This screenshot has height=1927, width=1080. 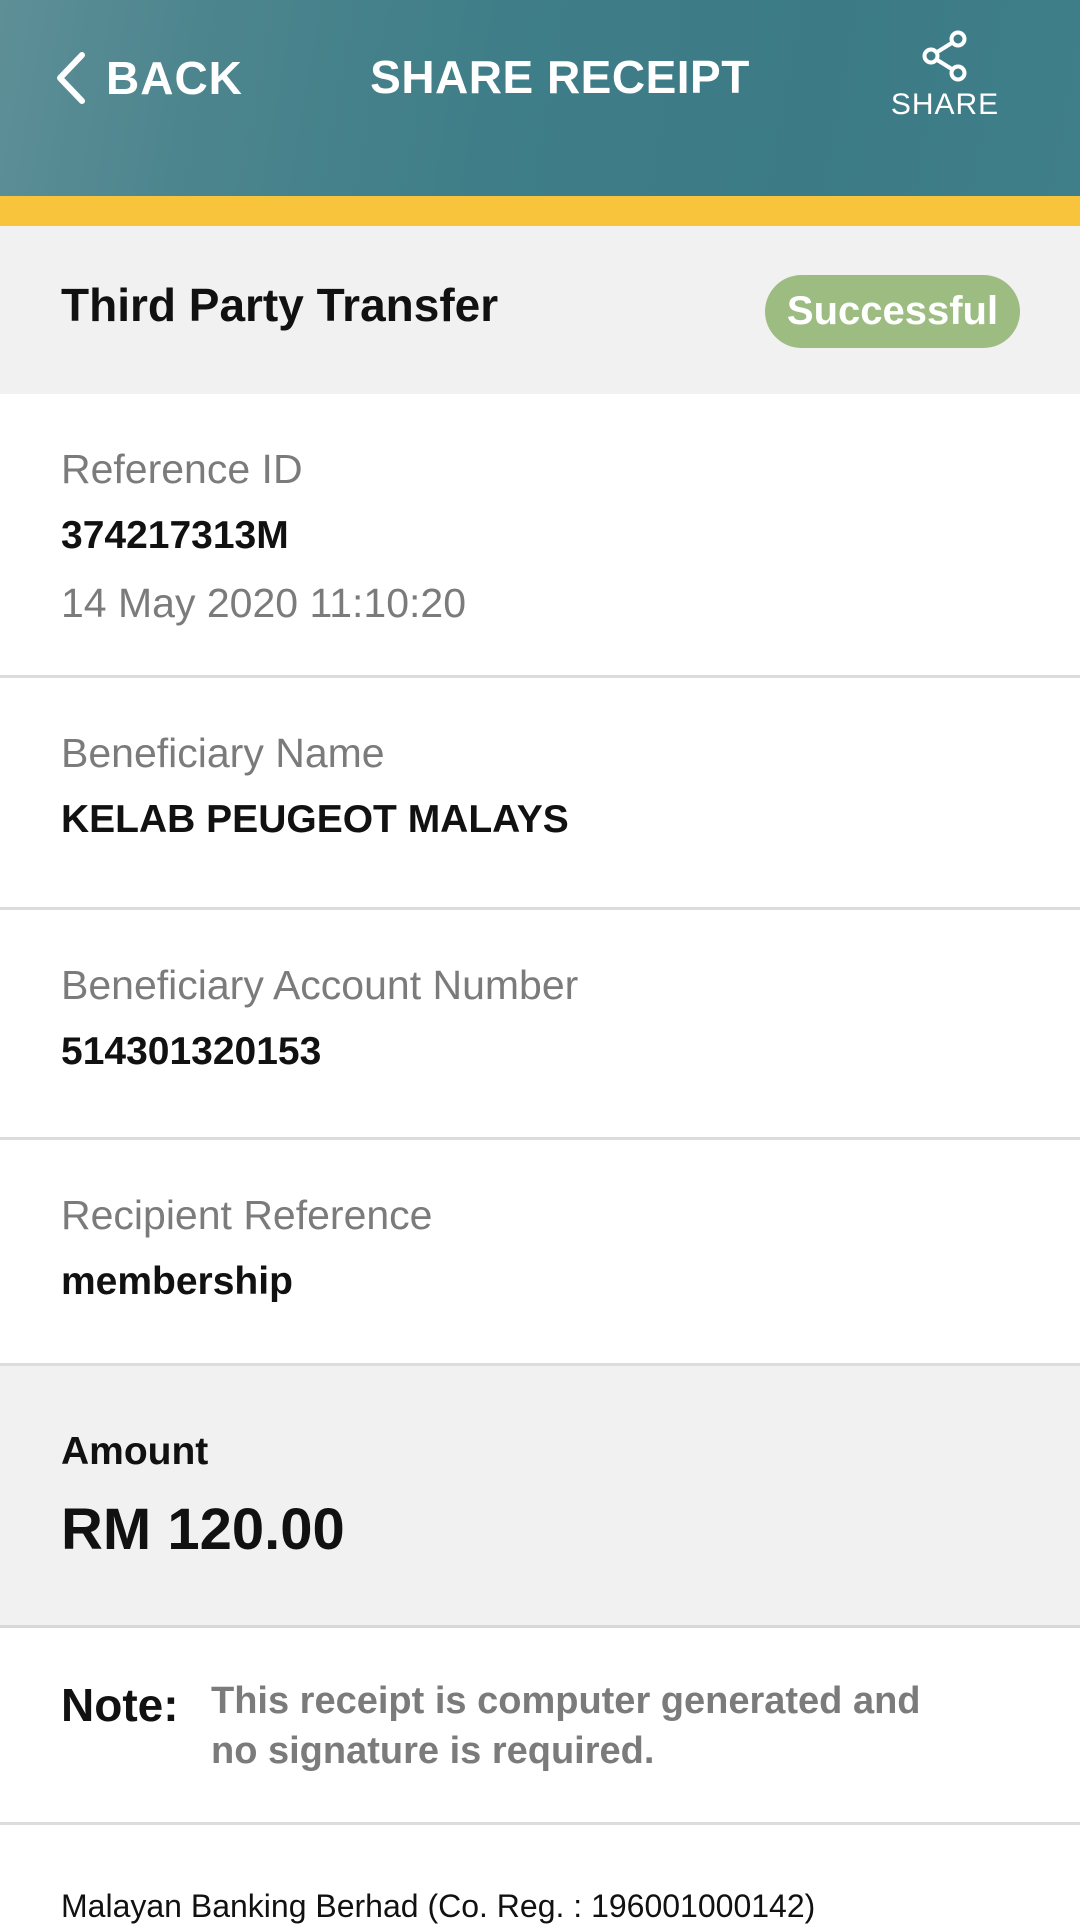 I want to click on recipient-reference-section: Recipient Reference membership, so click(x=540, y=1253).